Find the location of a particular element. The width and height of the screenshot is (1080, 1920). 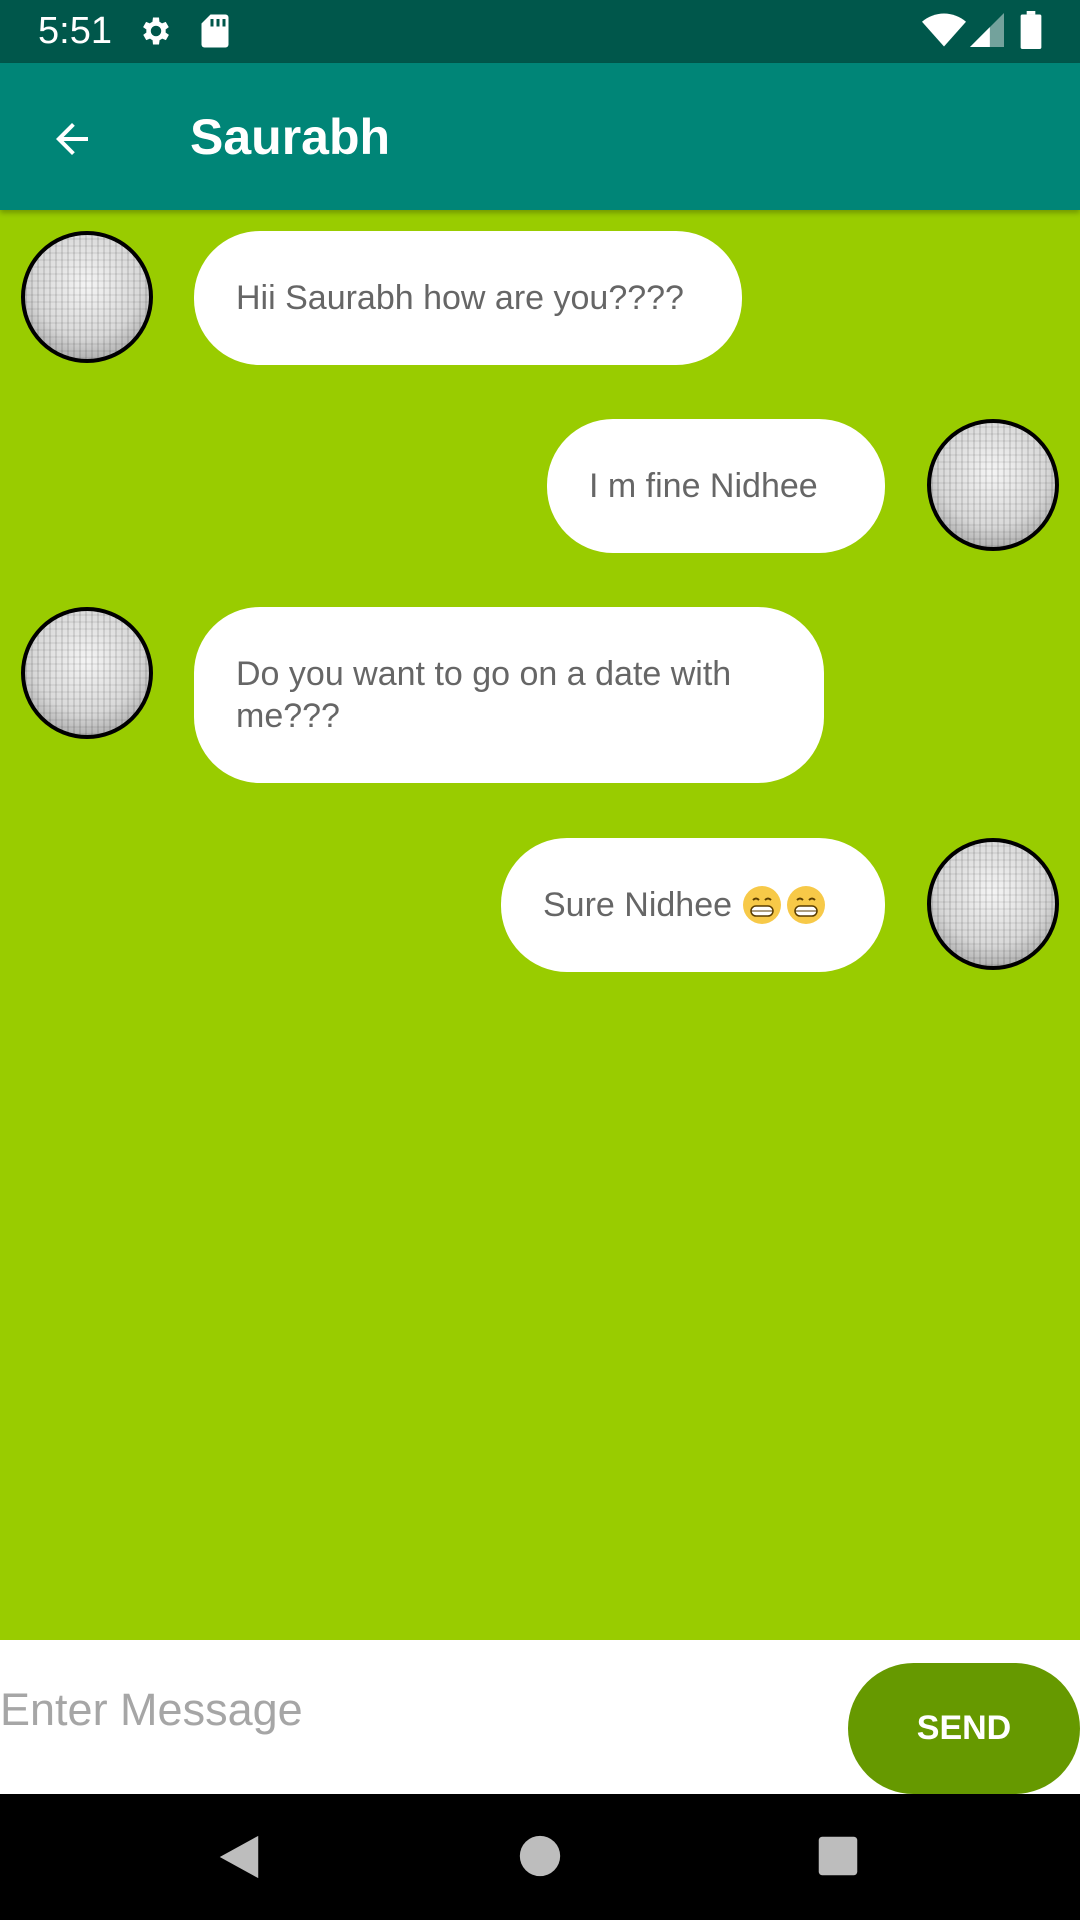

nav-recents-icon is located at coordinates (838, 1856).